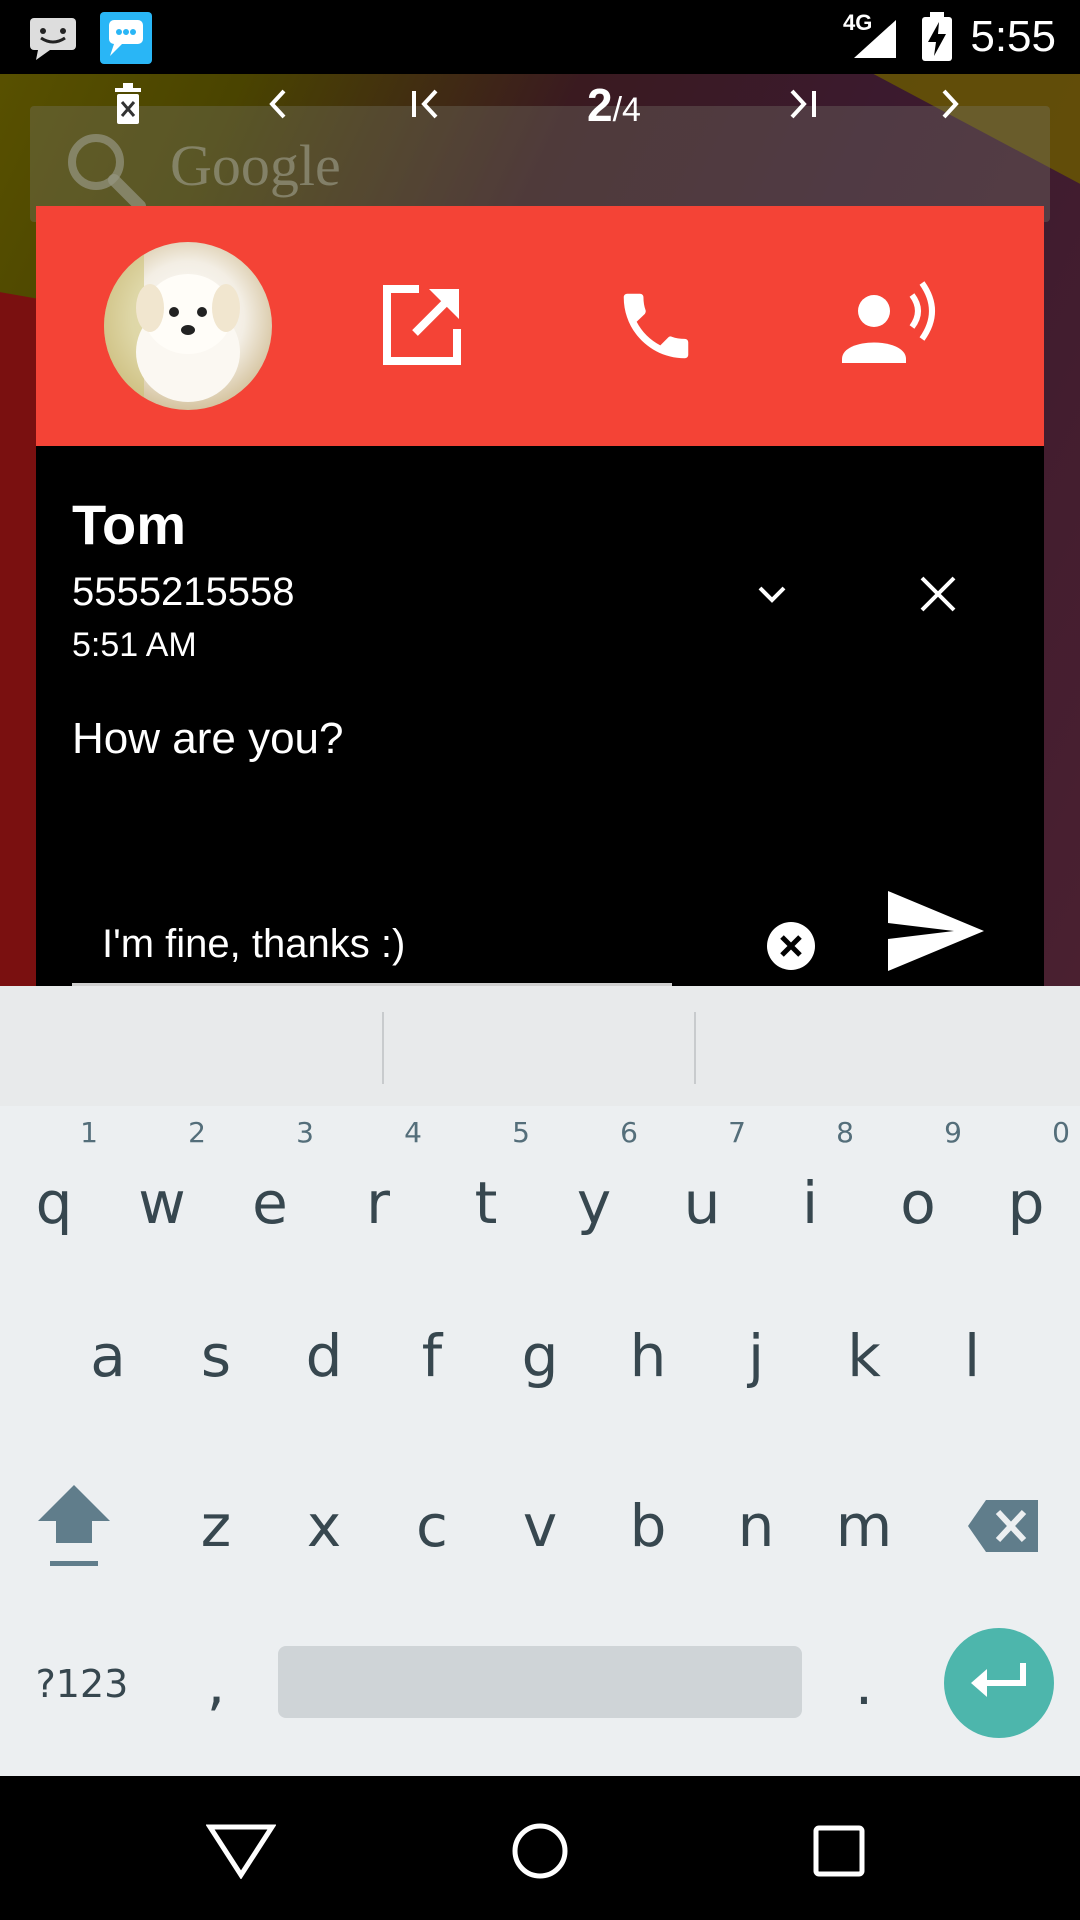 The height and width of the screenshot is (1920, 1080). I want to click on key-s: s, so click(216, 1356).